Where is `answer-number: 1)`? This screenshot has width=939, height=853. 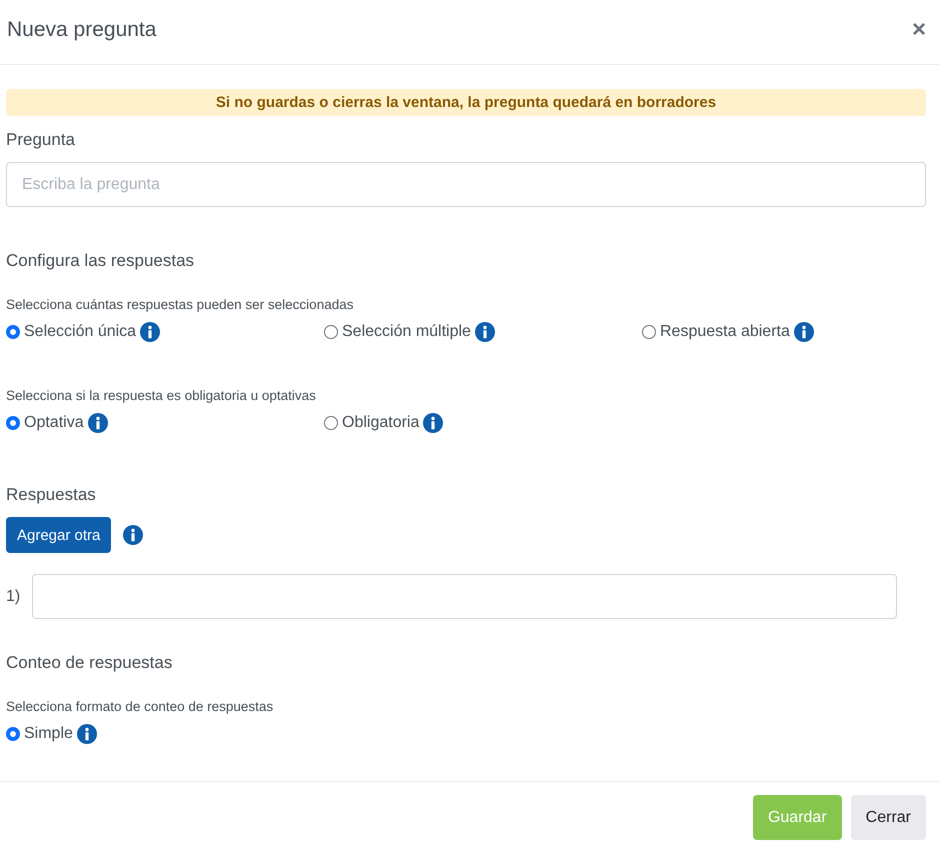
answer-number: 1) is located at coordinates (13, 597).